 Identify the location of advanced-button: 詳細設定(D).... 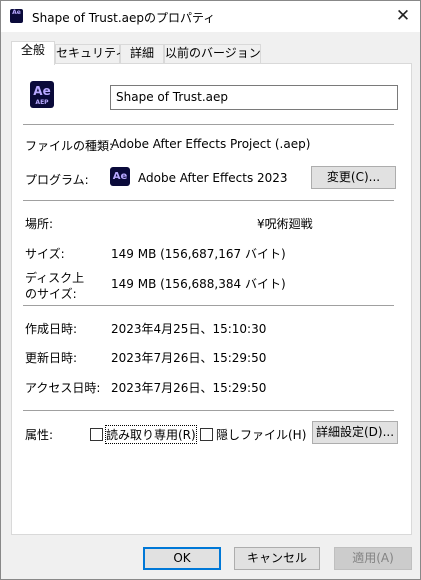
(355, 432).